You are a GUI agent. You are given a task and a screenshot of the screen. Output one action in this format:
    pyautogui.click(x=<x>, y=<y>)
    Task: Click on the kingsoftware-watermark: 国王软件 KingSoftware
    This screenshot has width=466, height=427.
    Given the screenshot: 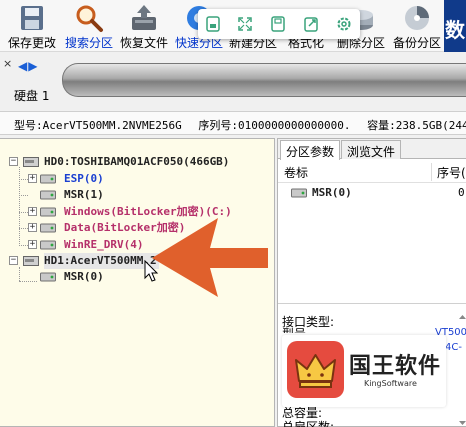 What is the action you would take?
    pyautogui.click(x=364, y=371)
    